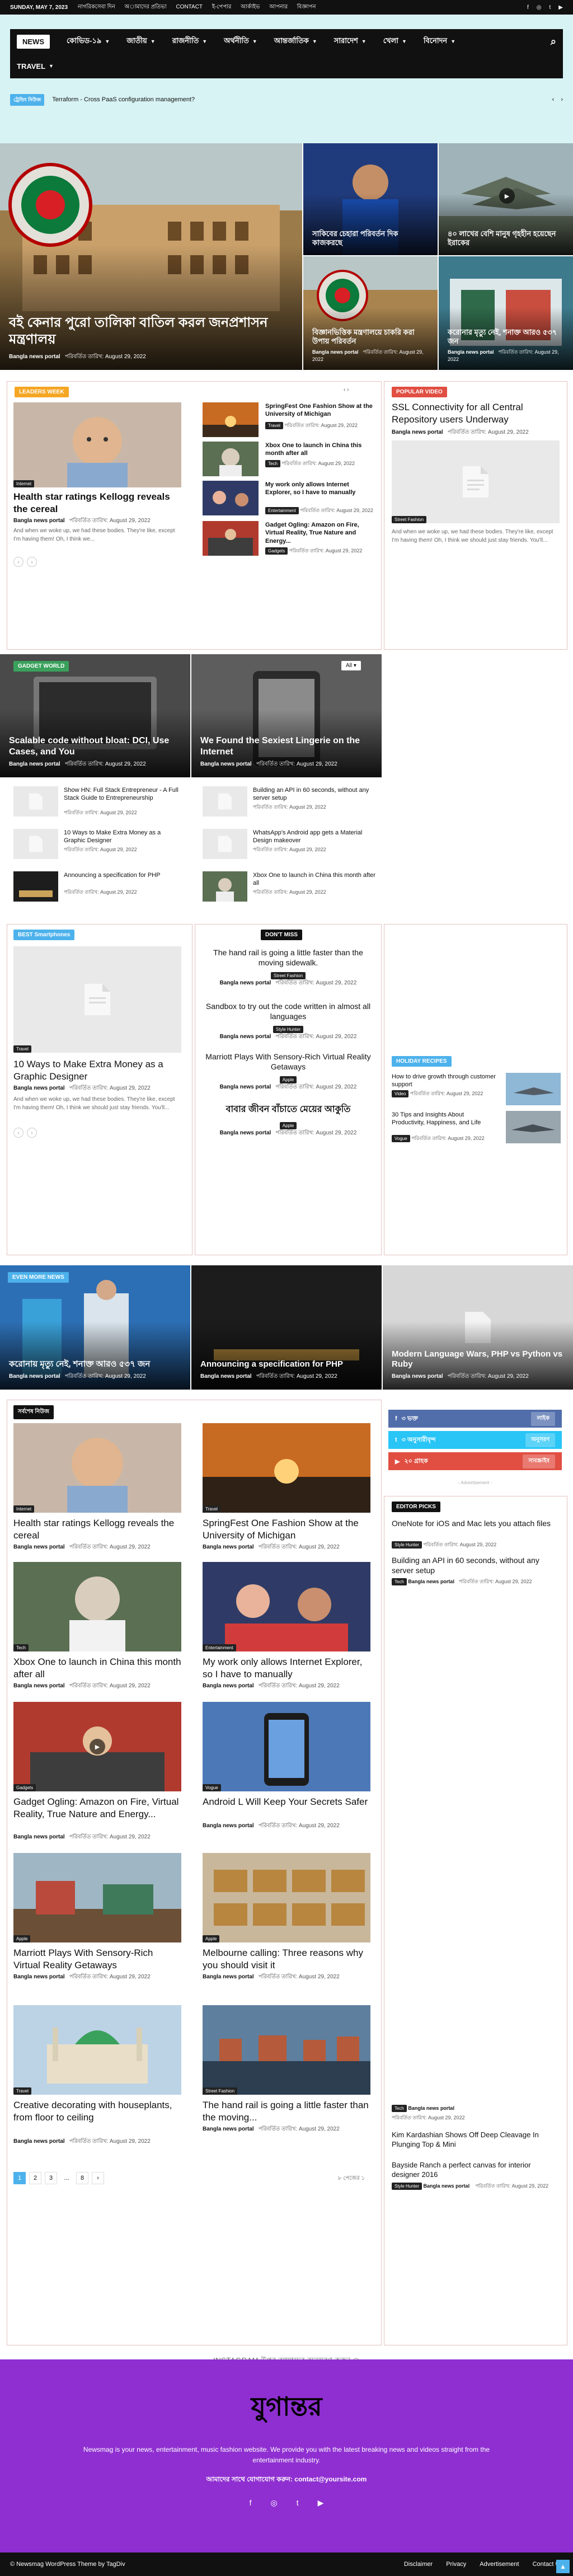  What do you see at coordinates (560, 7) in the screenshot?
I see `youtube-icon: ▶` at bounding box center [560, 7].